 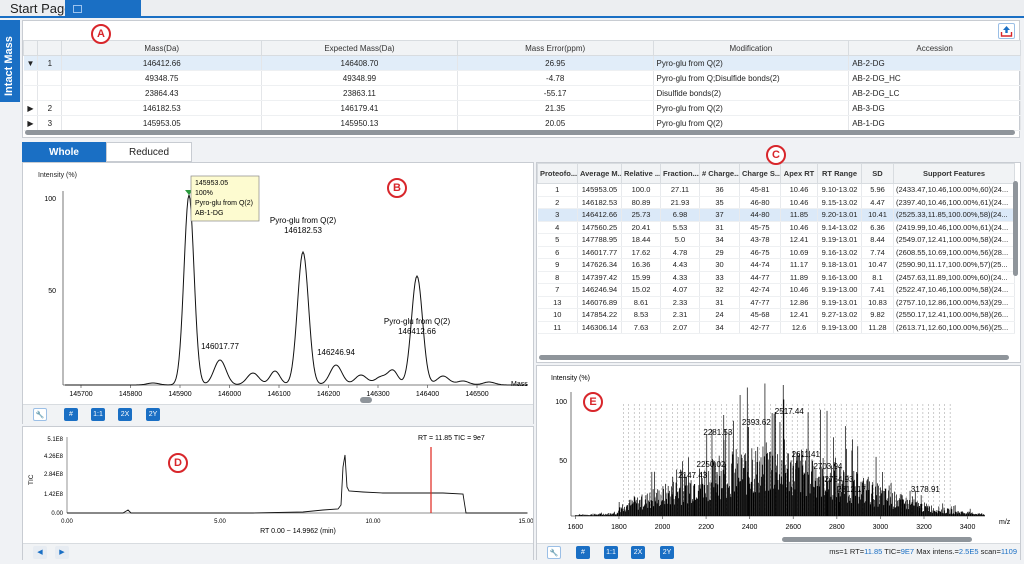 I want to click on col-header-mass-error: Mass Error(ppm), so click(x=555, y=48).